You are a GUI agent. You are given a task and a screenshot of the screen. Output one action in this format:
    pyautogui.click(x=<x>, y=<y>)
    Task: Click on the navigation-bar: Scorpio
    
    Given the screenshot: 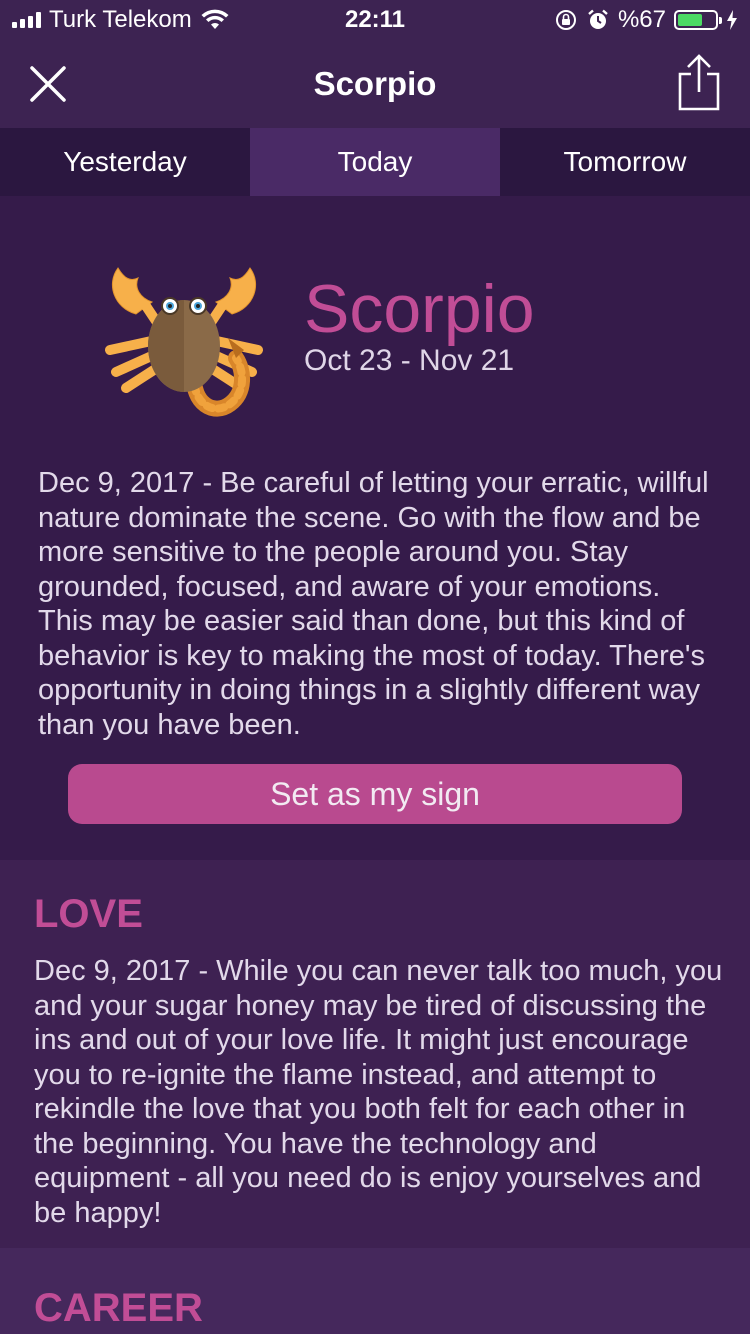 What is the action you would take?
    pyautogui.click(x=375, y=84)
    